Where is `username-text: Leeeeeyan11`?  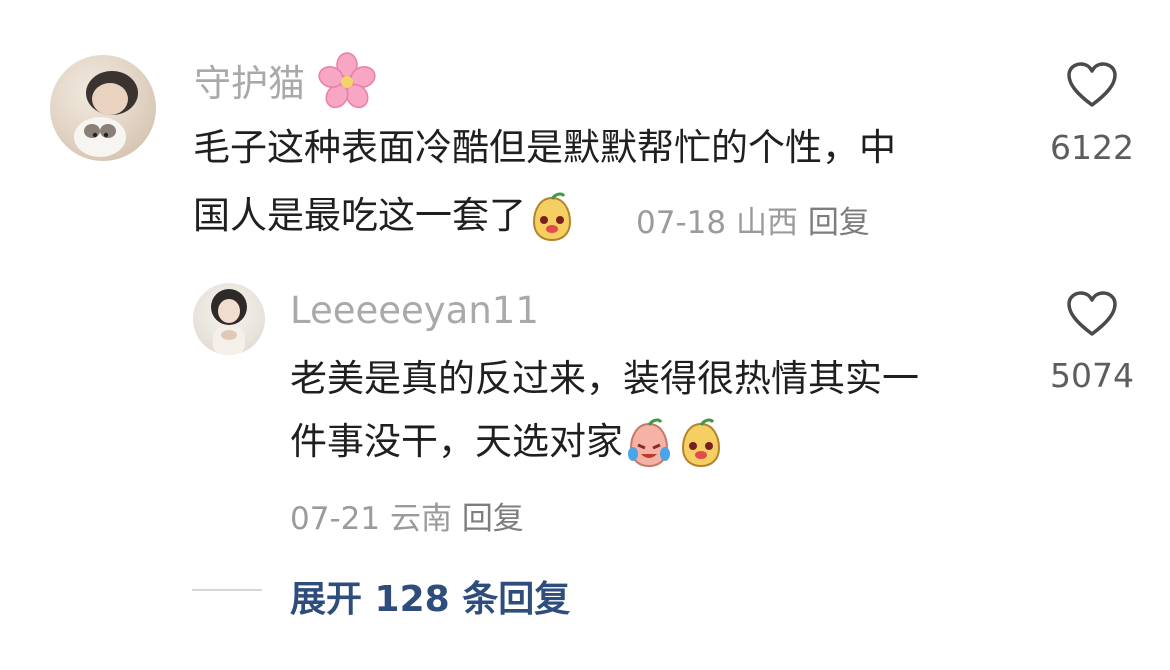
username-text: Leeeeeyan11 is located at coordinates (414, 310).